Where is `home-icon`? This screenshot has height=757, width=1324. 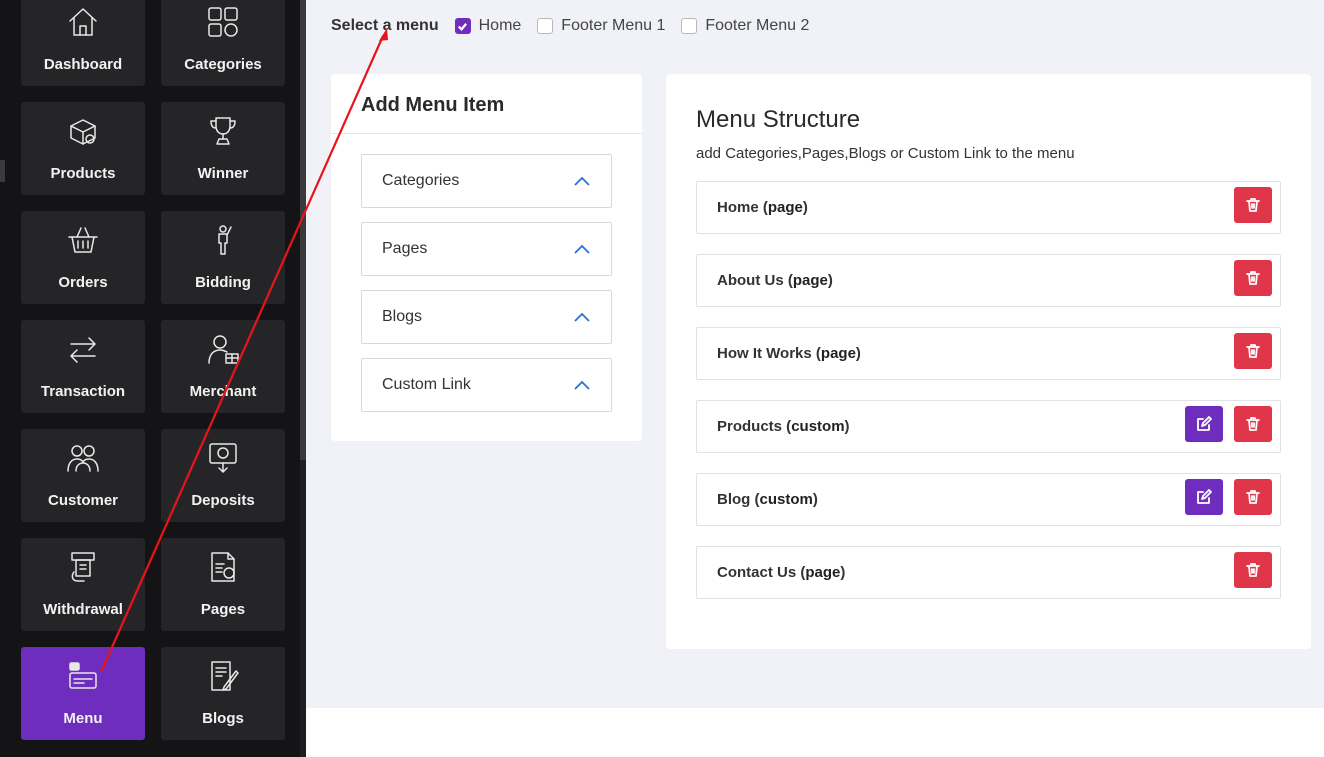 home-icon is located at coordinates (83, 22).